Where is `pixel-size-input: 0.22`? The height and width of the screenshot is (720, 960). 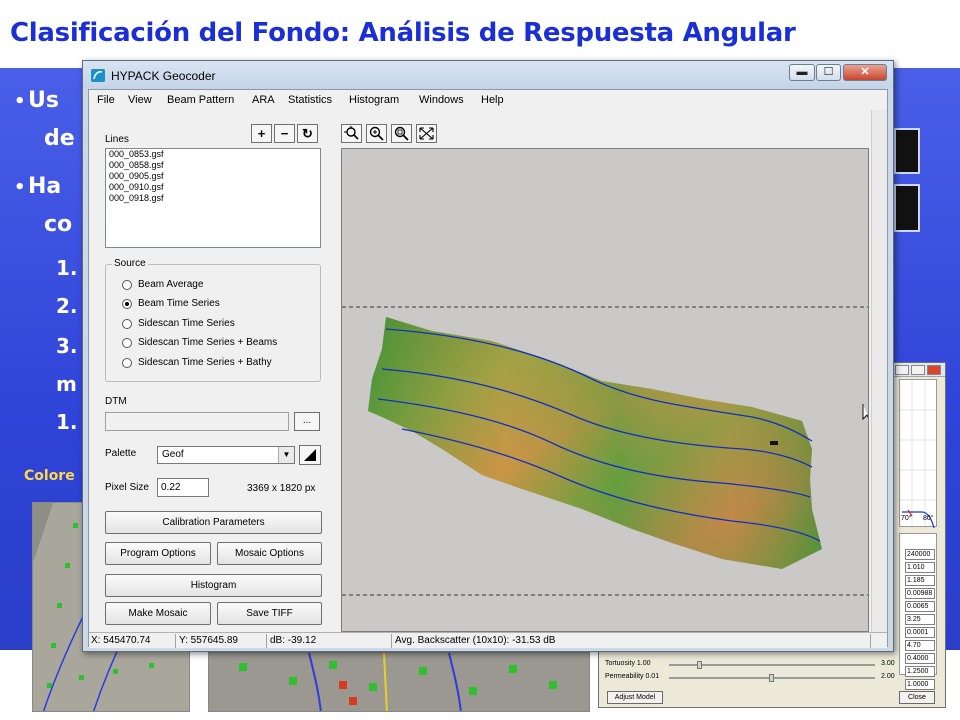 pixel-size-input: 0.22 is located at coordinates (183, 487).